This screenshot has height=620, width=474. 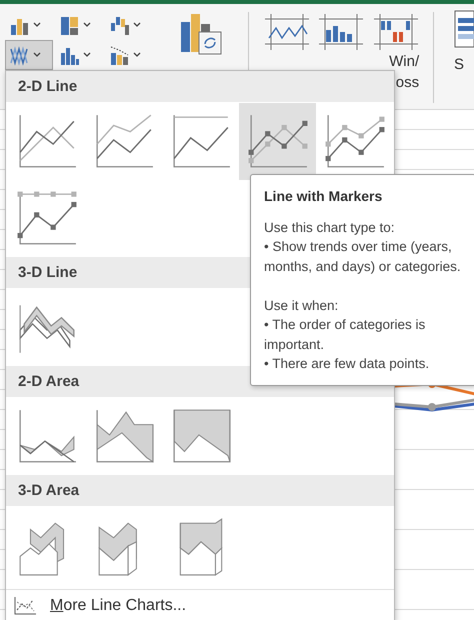 I want to click on win-loss-icon, so click(x=396, y=32).